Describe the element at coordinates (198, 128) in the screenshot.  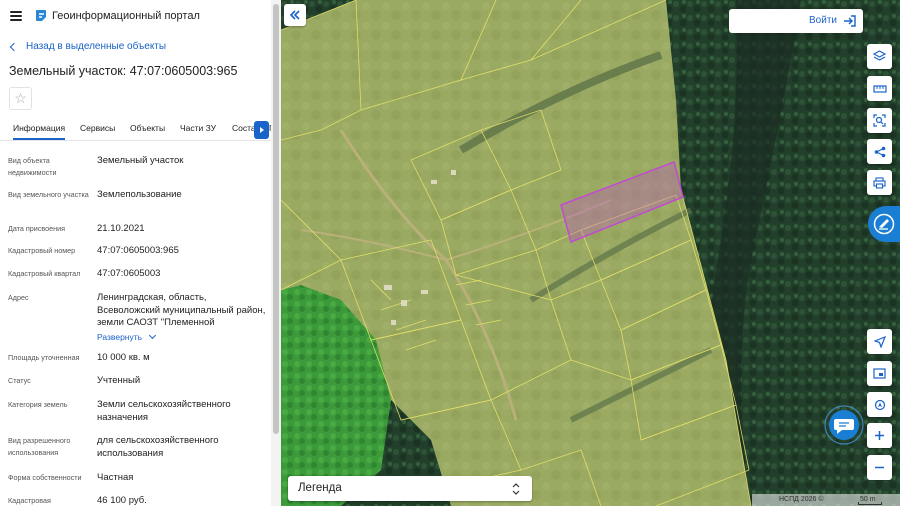
I see `tab-parts: Части ЗУ` at that location.